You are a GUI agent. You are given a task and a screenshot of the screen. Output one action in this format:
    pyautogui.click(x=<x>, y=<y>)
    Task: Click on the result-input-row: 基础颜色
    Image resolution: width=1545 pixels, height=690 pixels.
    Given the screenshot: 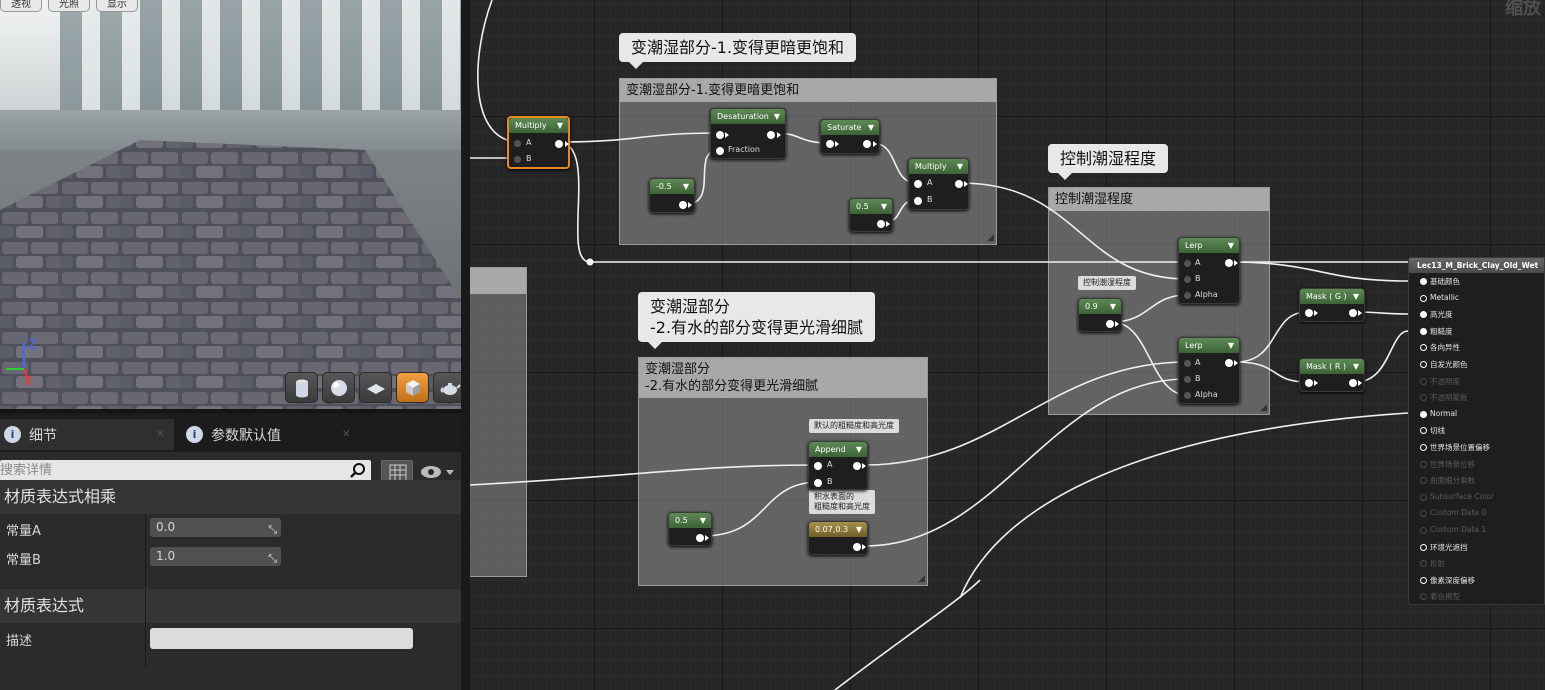 What is the action you would take?
    pyautogui.click(x=1477, y=282)
    